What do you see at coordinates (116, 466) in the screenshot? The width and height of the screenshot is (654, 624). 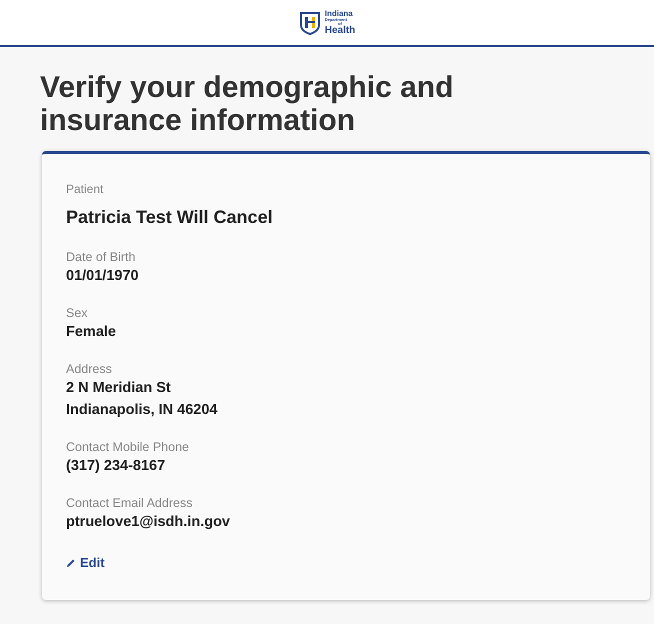 I see `field-value: (317) 234-8167` at bounding box center [116, 466].